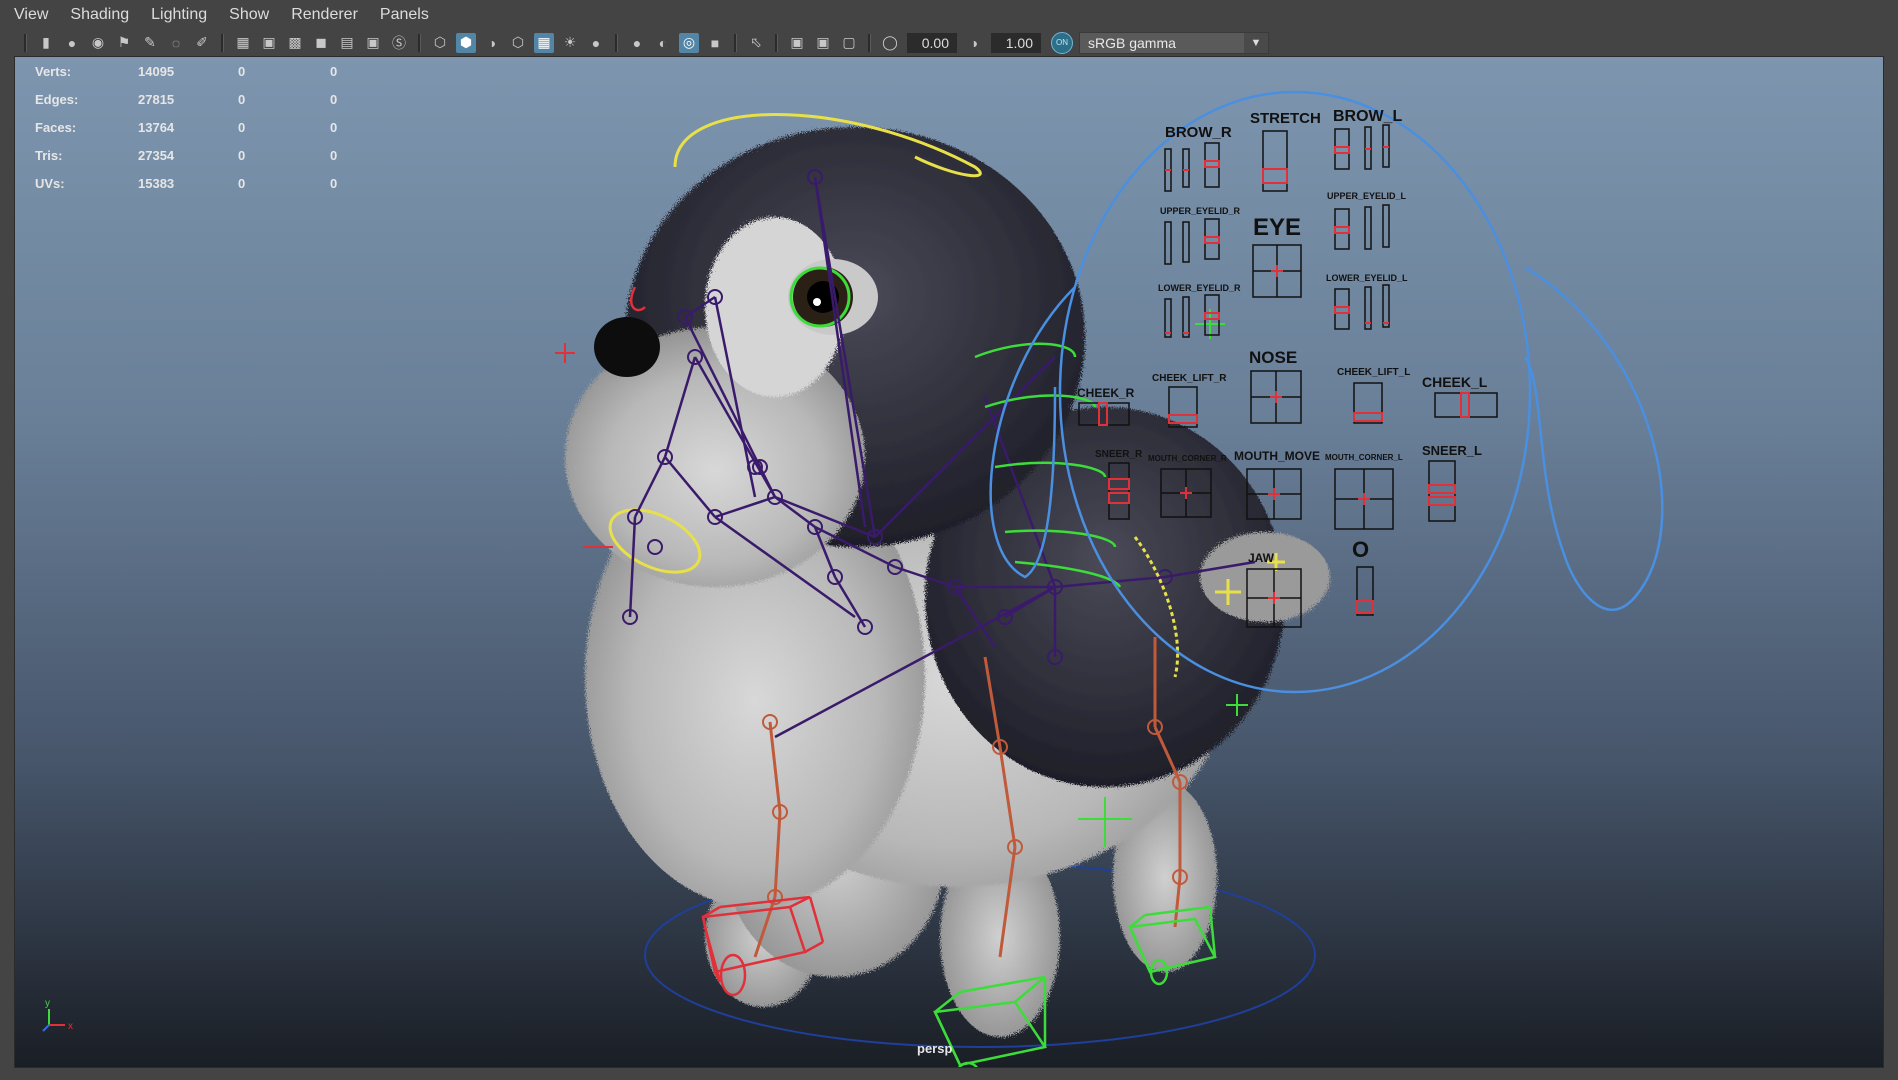 The image size is (1898, 1080). What do you see at coordinates (544, 42) in the screenshot?
I see `textured-icon: ▦` at bounding box center [544, 42].